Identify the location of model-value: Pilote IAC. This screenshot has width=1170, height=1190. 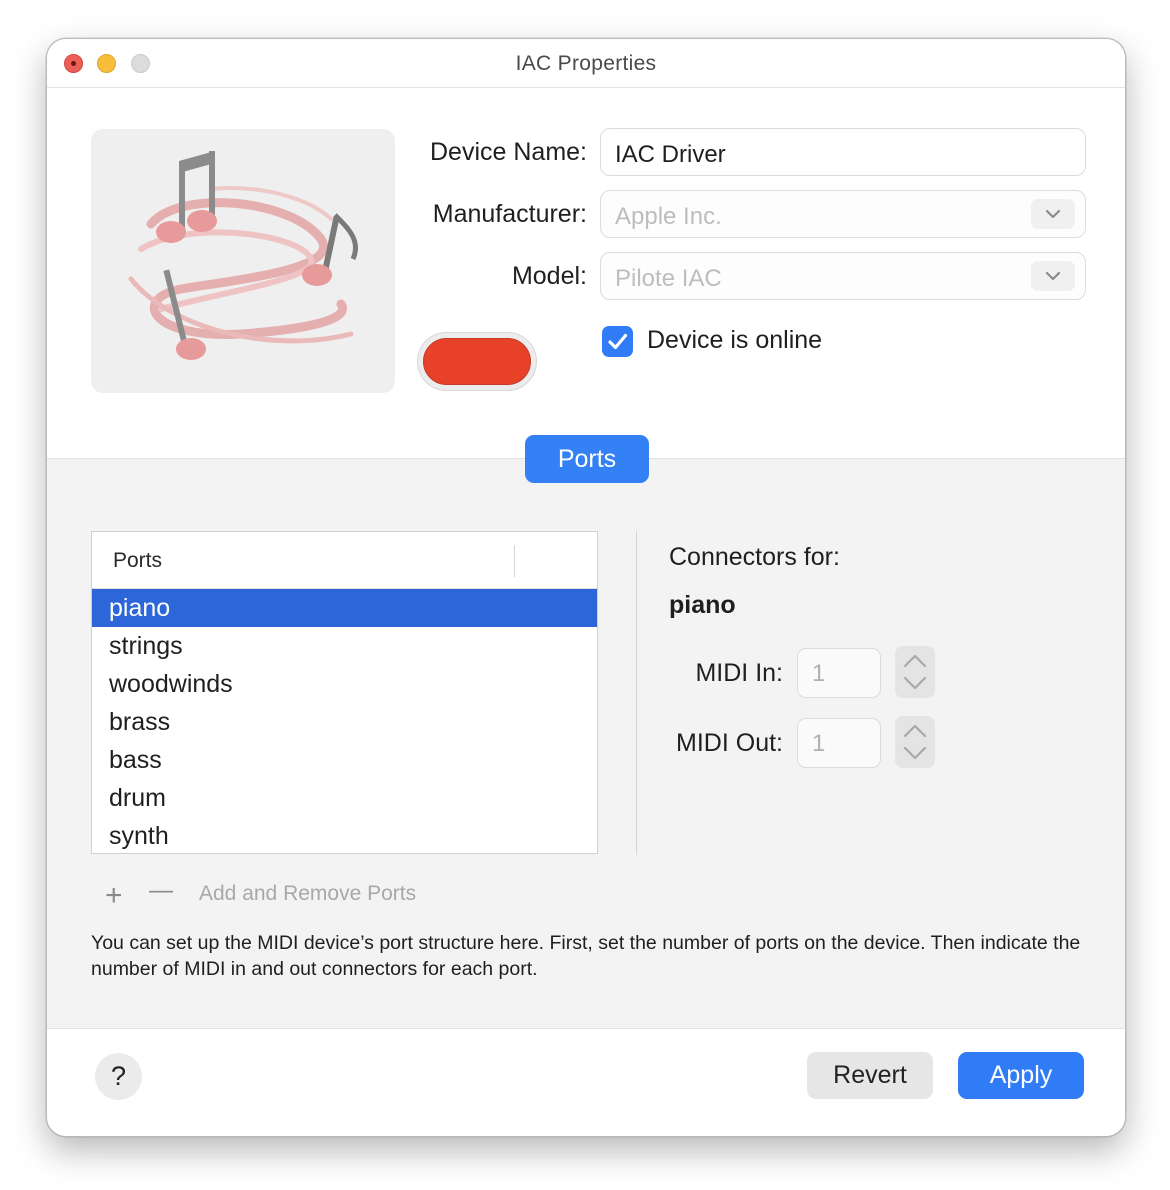
(668, 278).